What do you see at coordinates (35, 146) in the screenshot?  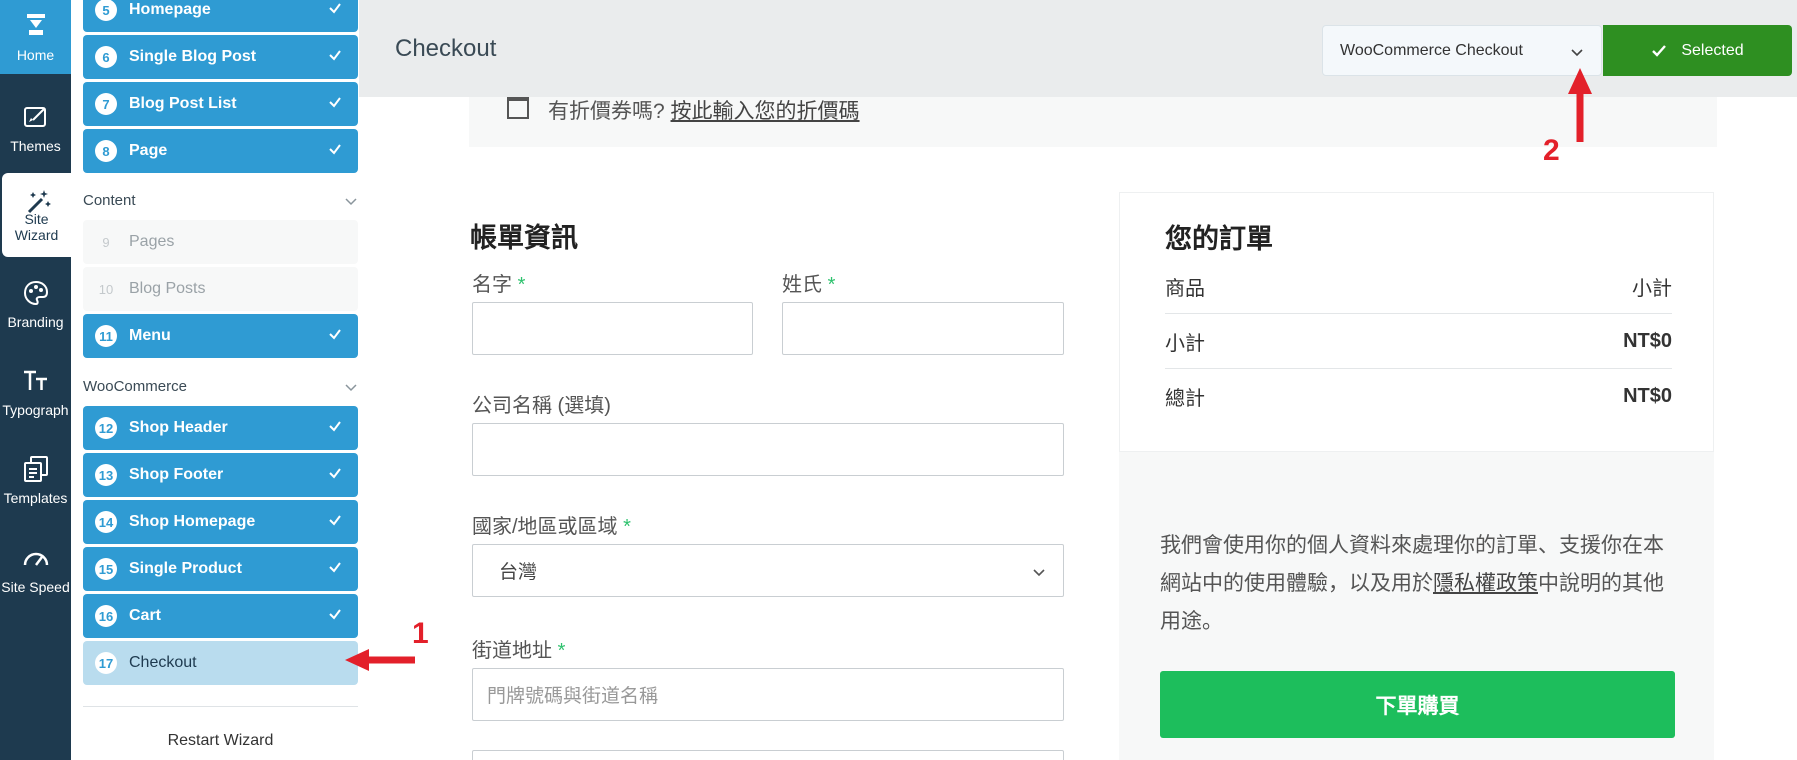 I see `rail-label-themes: Themes` at bounding box center [35, 146].